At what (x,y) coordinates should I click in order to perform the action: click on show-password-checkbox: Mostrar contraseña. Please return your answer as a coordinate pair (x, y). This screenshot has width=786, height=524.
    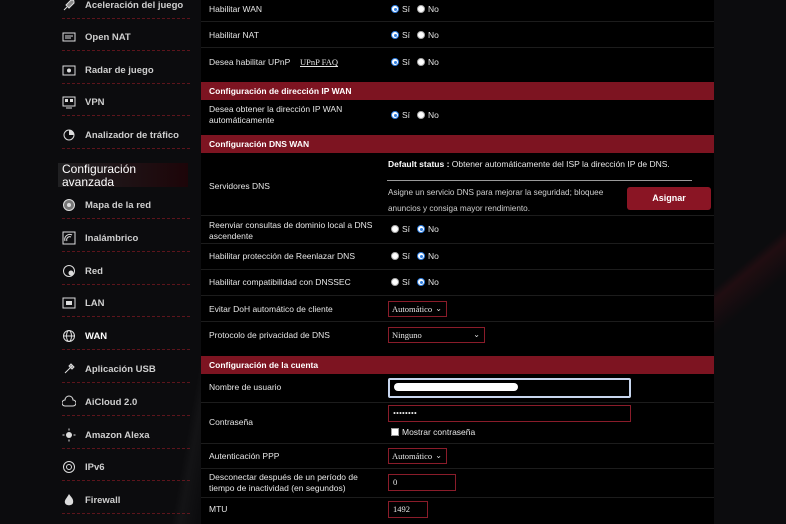
    Looking at the image, I should click on (433, 432).